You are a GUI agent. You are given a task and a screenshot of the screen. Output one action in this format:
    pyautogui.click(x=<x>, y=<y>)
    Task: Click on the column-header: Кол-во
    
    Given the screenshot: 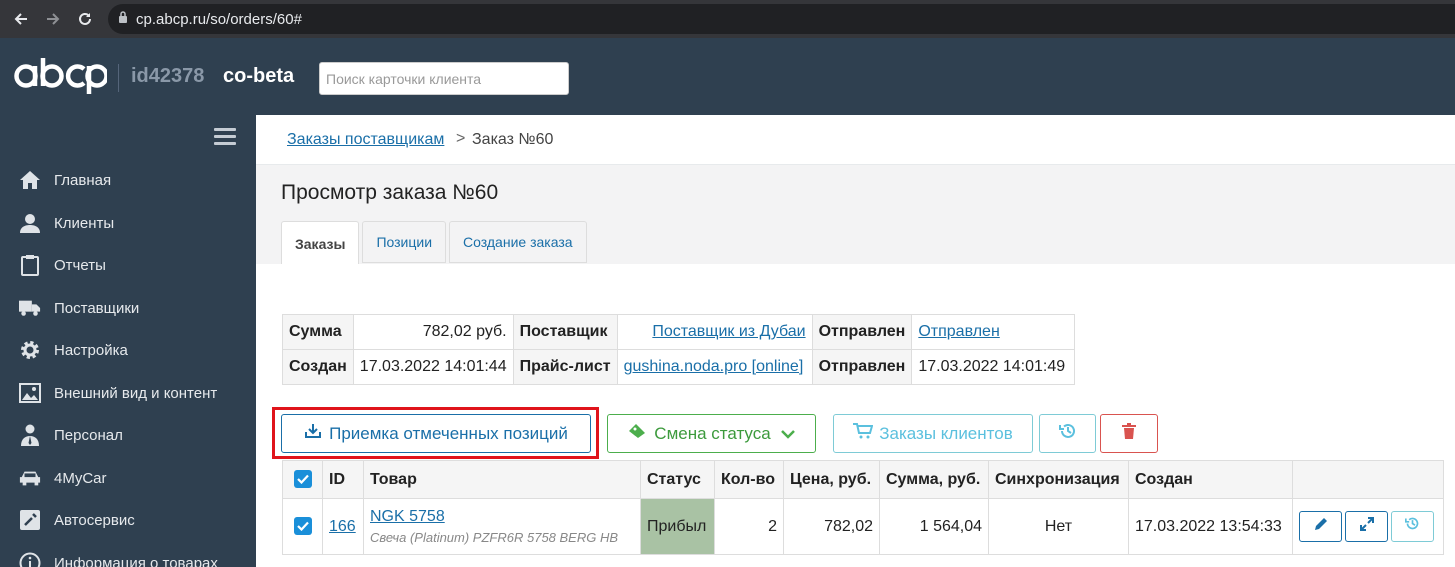 What is the action you would take?
    pyautogui.click(x=749, y=479)
    